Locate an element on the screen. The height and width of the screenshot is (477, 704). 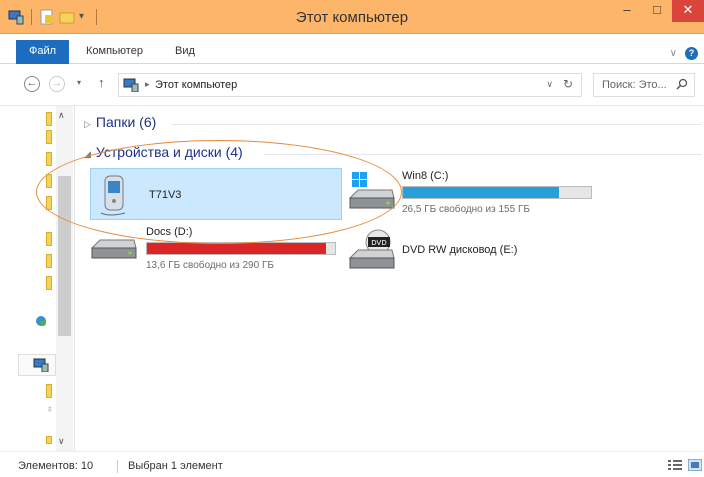
close-button: ✕ is located at coordinates (688, 11).